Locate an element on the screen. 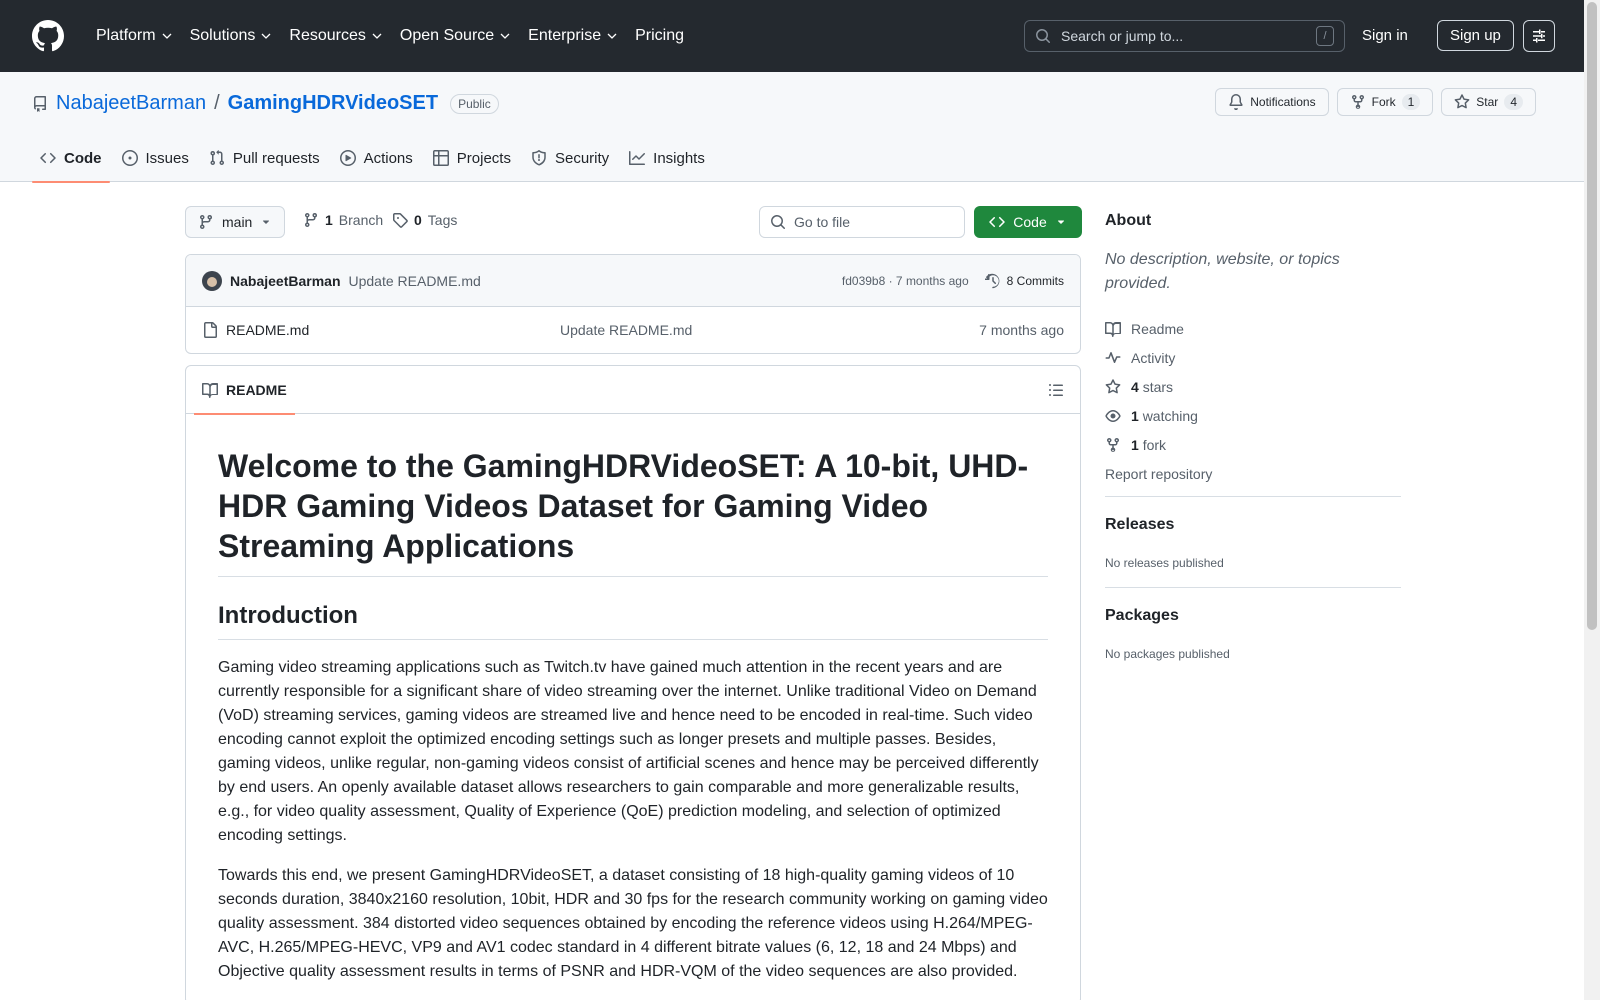  stars-link: 4 stars is located at coordinates (1158, 386).